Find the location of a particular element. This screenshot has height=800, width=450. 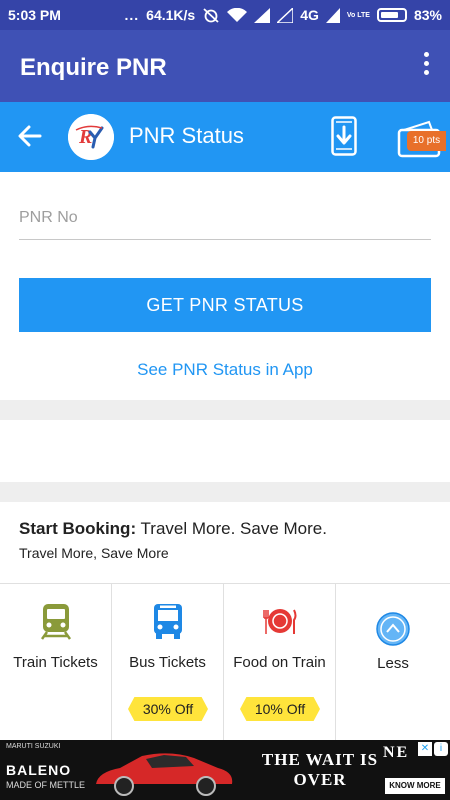

adchoices-icon: i is located at coordinates (441, 749).